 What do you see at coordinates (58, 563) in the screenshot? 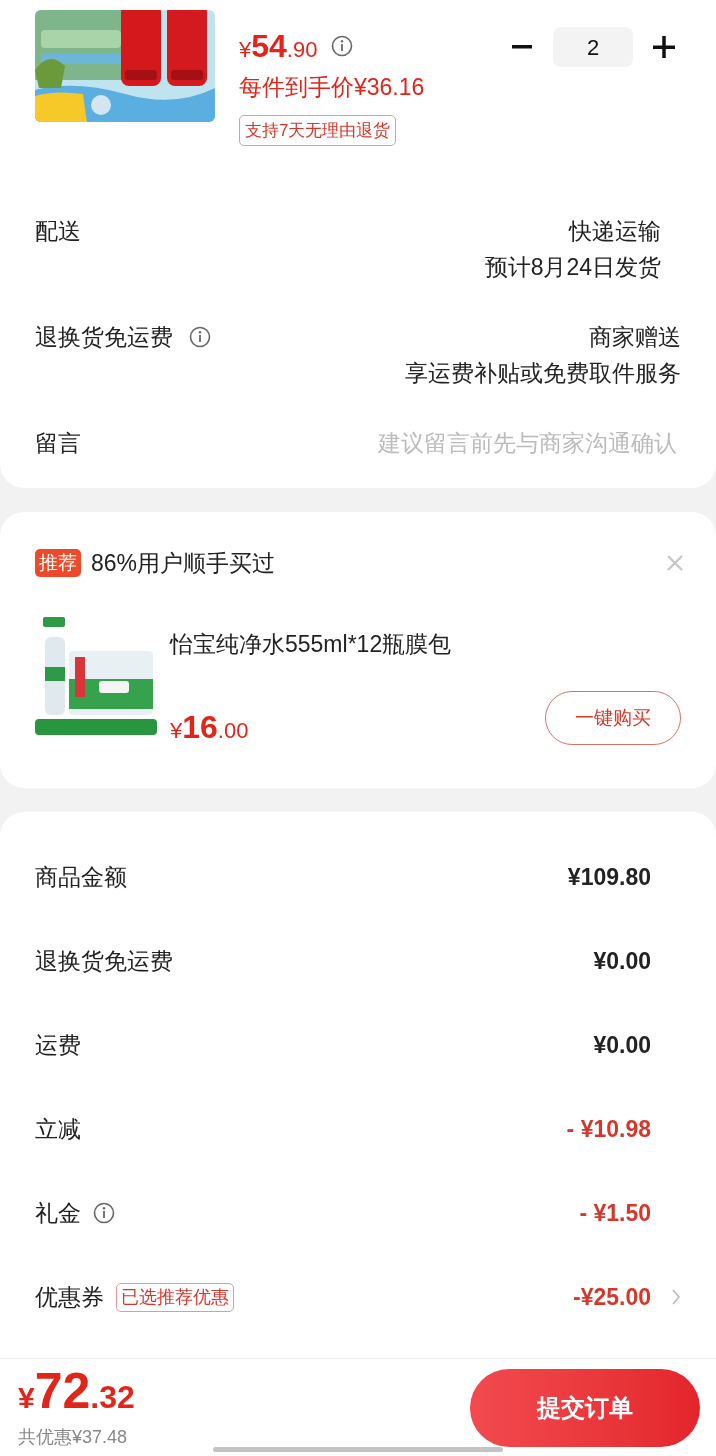
I see `recommend-tag: 推荐` at bounding box center [58, 563].